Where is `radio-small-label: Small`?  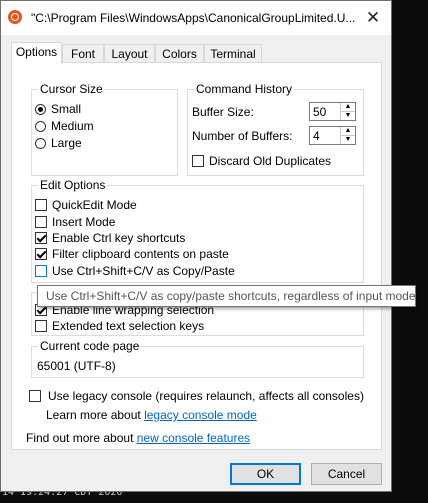
radio-small-label: Small is located at coordinates (66, 109).